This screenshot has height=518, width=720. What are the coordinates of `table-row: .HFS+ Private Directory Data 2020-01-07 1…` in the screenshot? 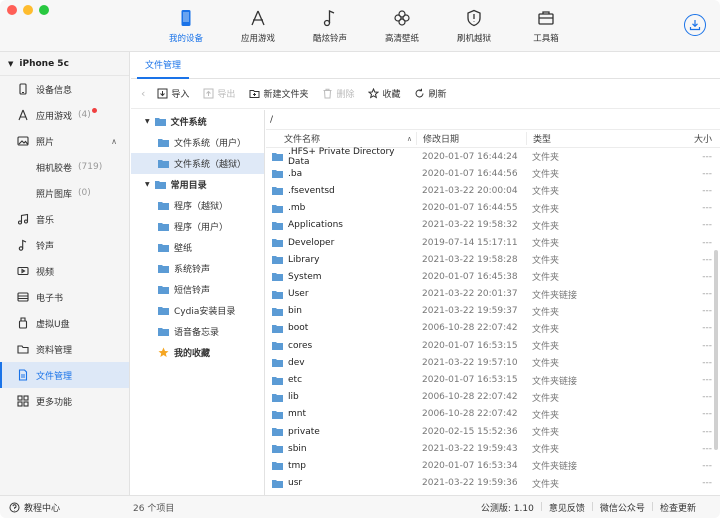 It's located at (493, 157).